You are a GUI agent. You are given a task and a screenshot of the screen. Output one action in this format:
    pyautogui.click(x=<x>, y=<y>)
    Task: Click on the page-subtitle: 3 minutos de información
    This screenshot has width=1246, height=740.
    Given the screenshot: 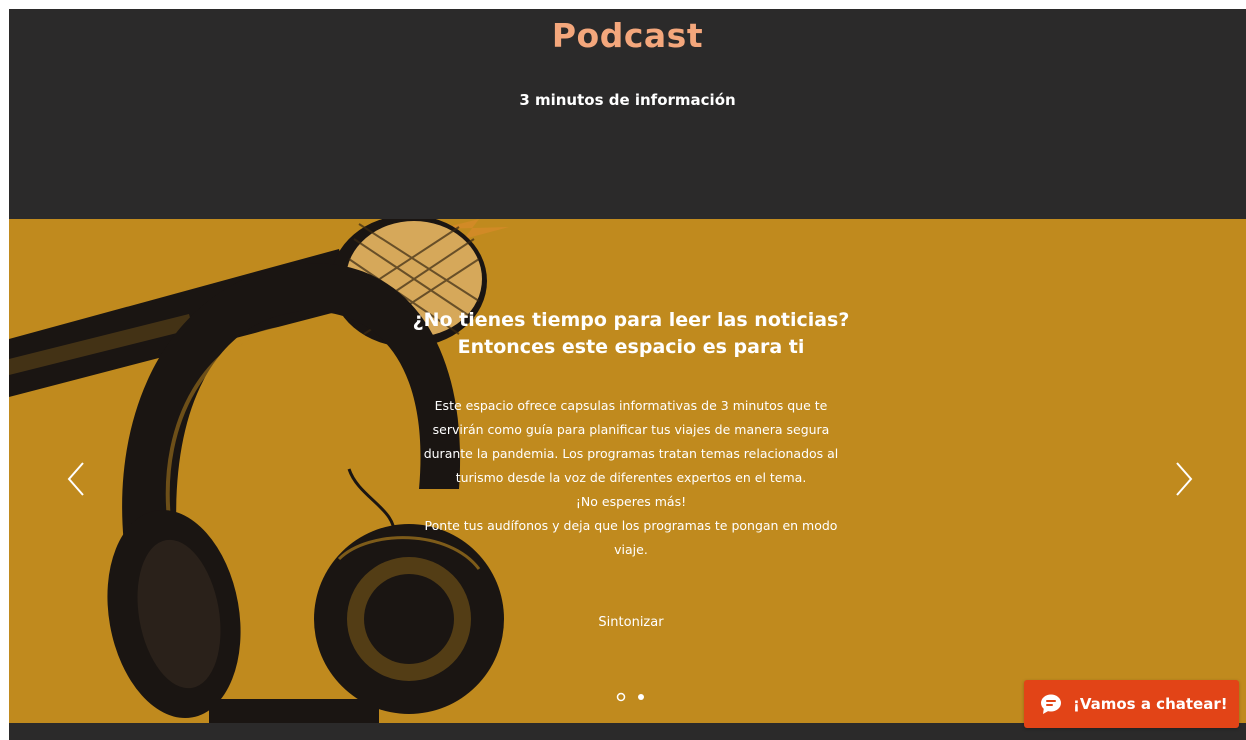 What is the action you would take?
    pyautogui.click(x=627, y=100)
    